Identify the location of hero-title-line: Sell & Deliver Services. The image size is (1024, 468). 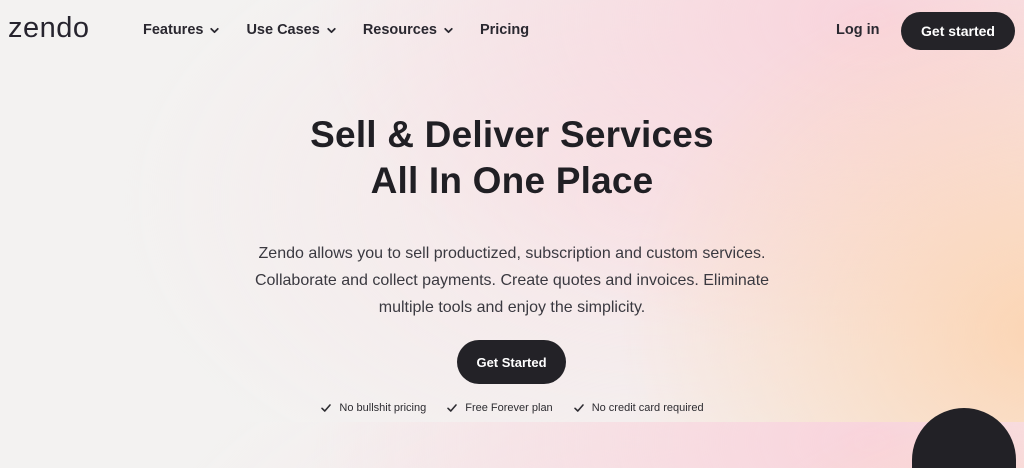
(512, 134).